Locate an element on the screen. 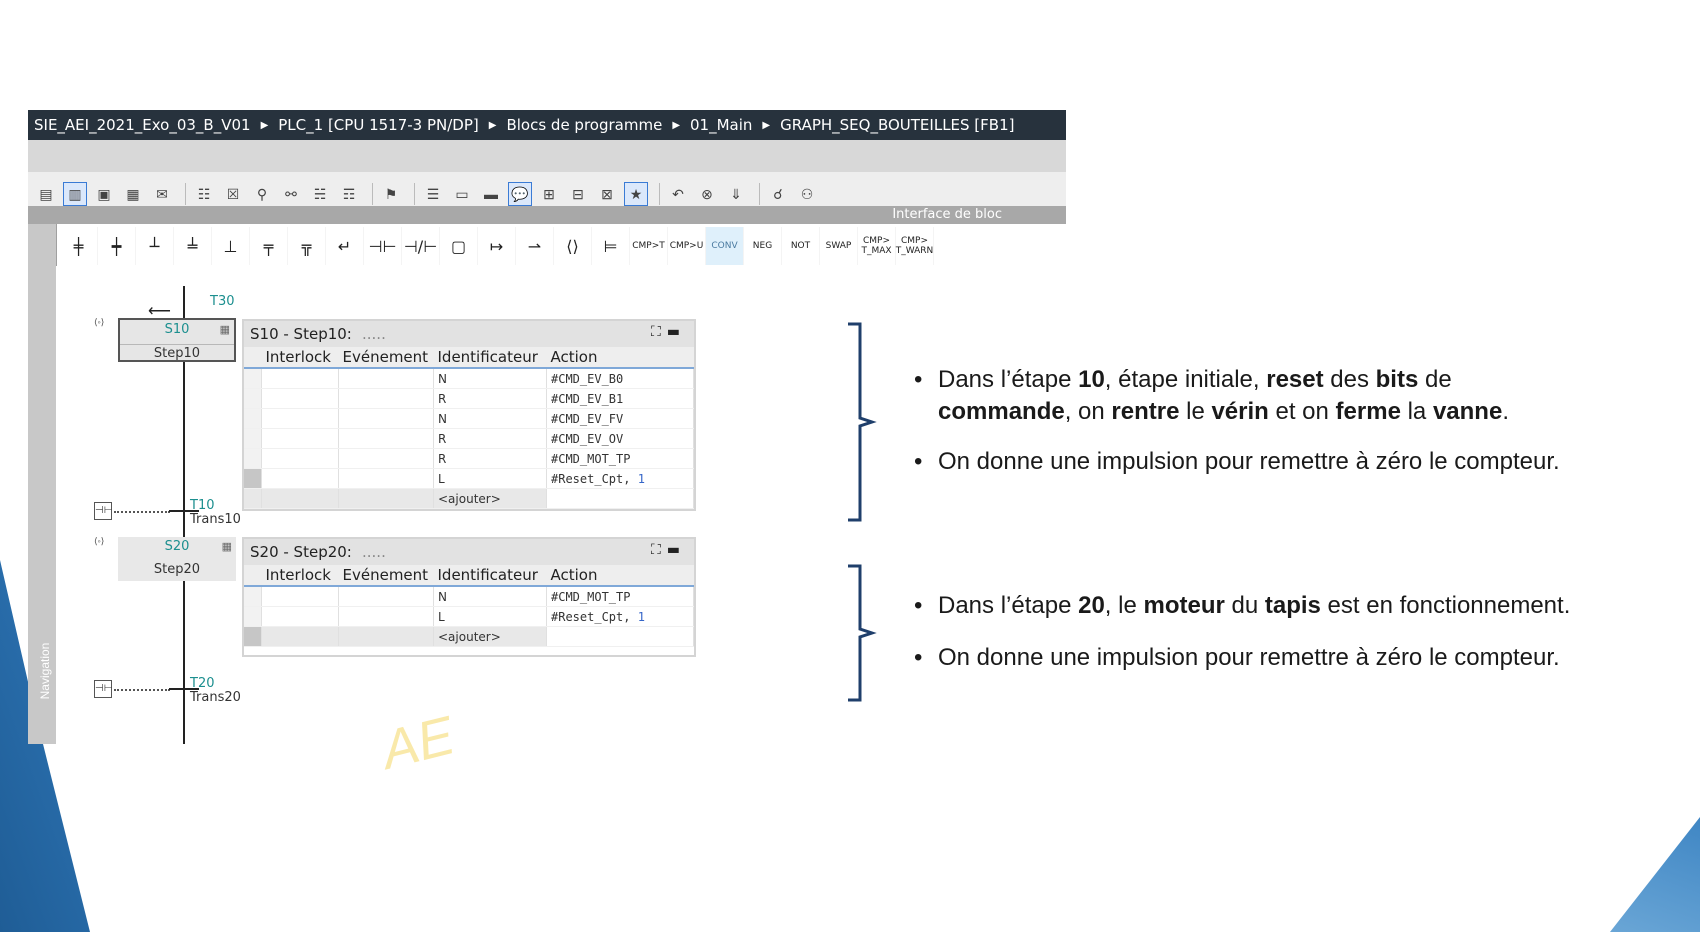  alternative-branch-icon: ╤ is located at coordinates (269, 246).